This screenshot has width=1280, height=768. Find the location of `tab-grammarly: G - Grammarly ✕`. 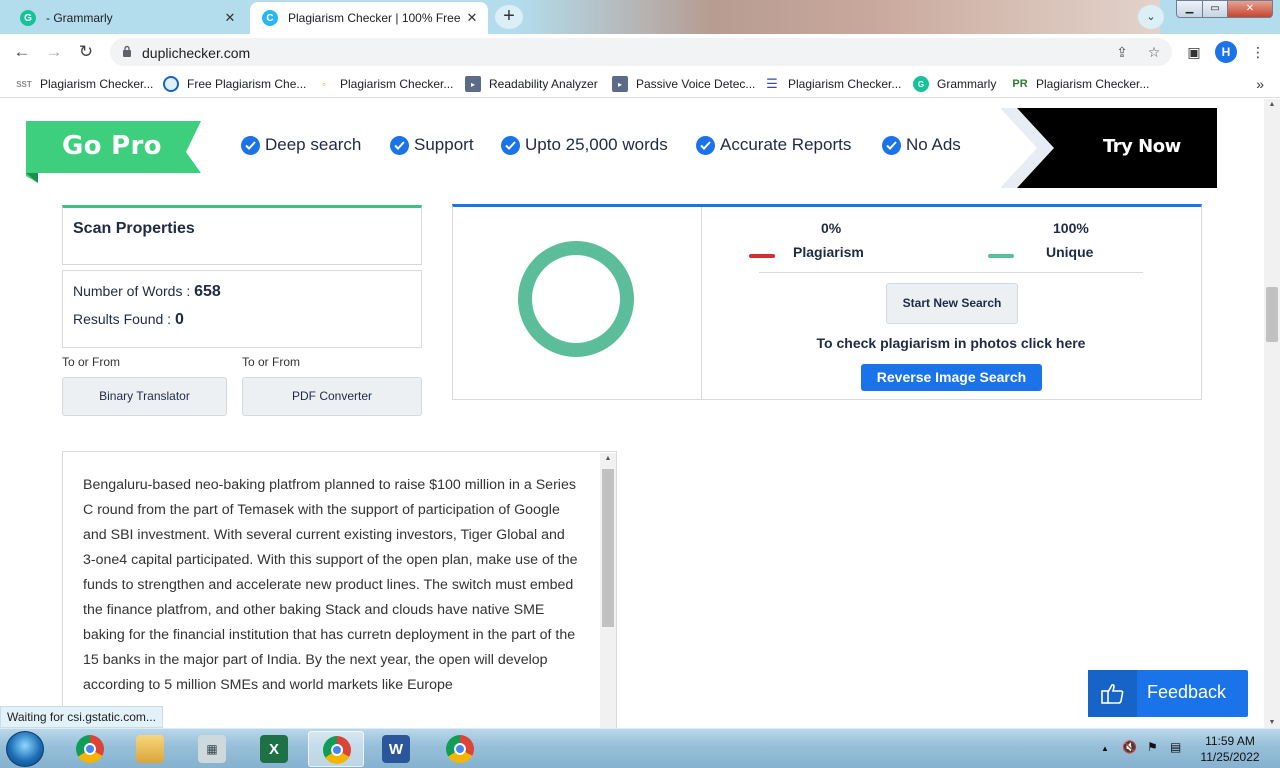

tab-grammarly: G - Grammarly ✕ is located at coordinates (127, 18).